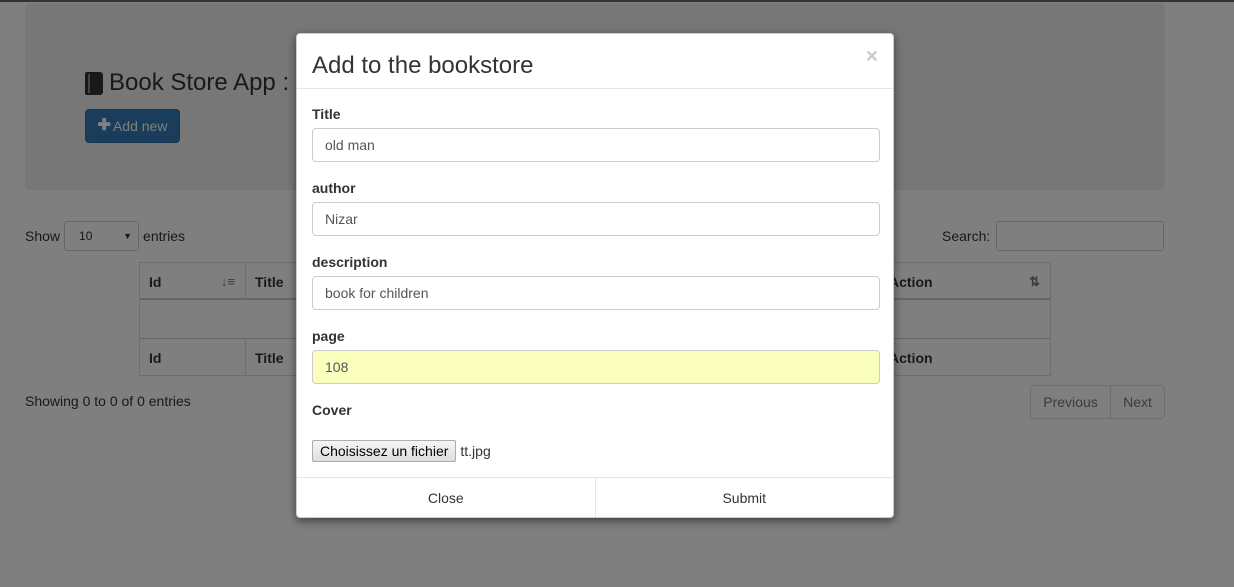 This screenshot has width=1234, height=587. What do you see at coordinates (446, 497) in the screenshot?
I see `close-button: Close` at bounding box center [446, 497].